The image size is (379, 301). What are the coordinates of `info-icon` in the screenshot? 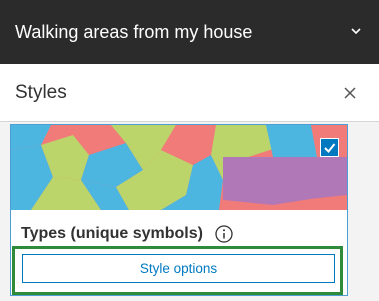 It's located at (224, 234).